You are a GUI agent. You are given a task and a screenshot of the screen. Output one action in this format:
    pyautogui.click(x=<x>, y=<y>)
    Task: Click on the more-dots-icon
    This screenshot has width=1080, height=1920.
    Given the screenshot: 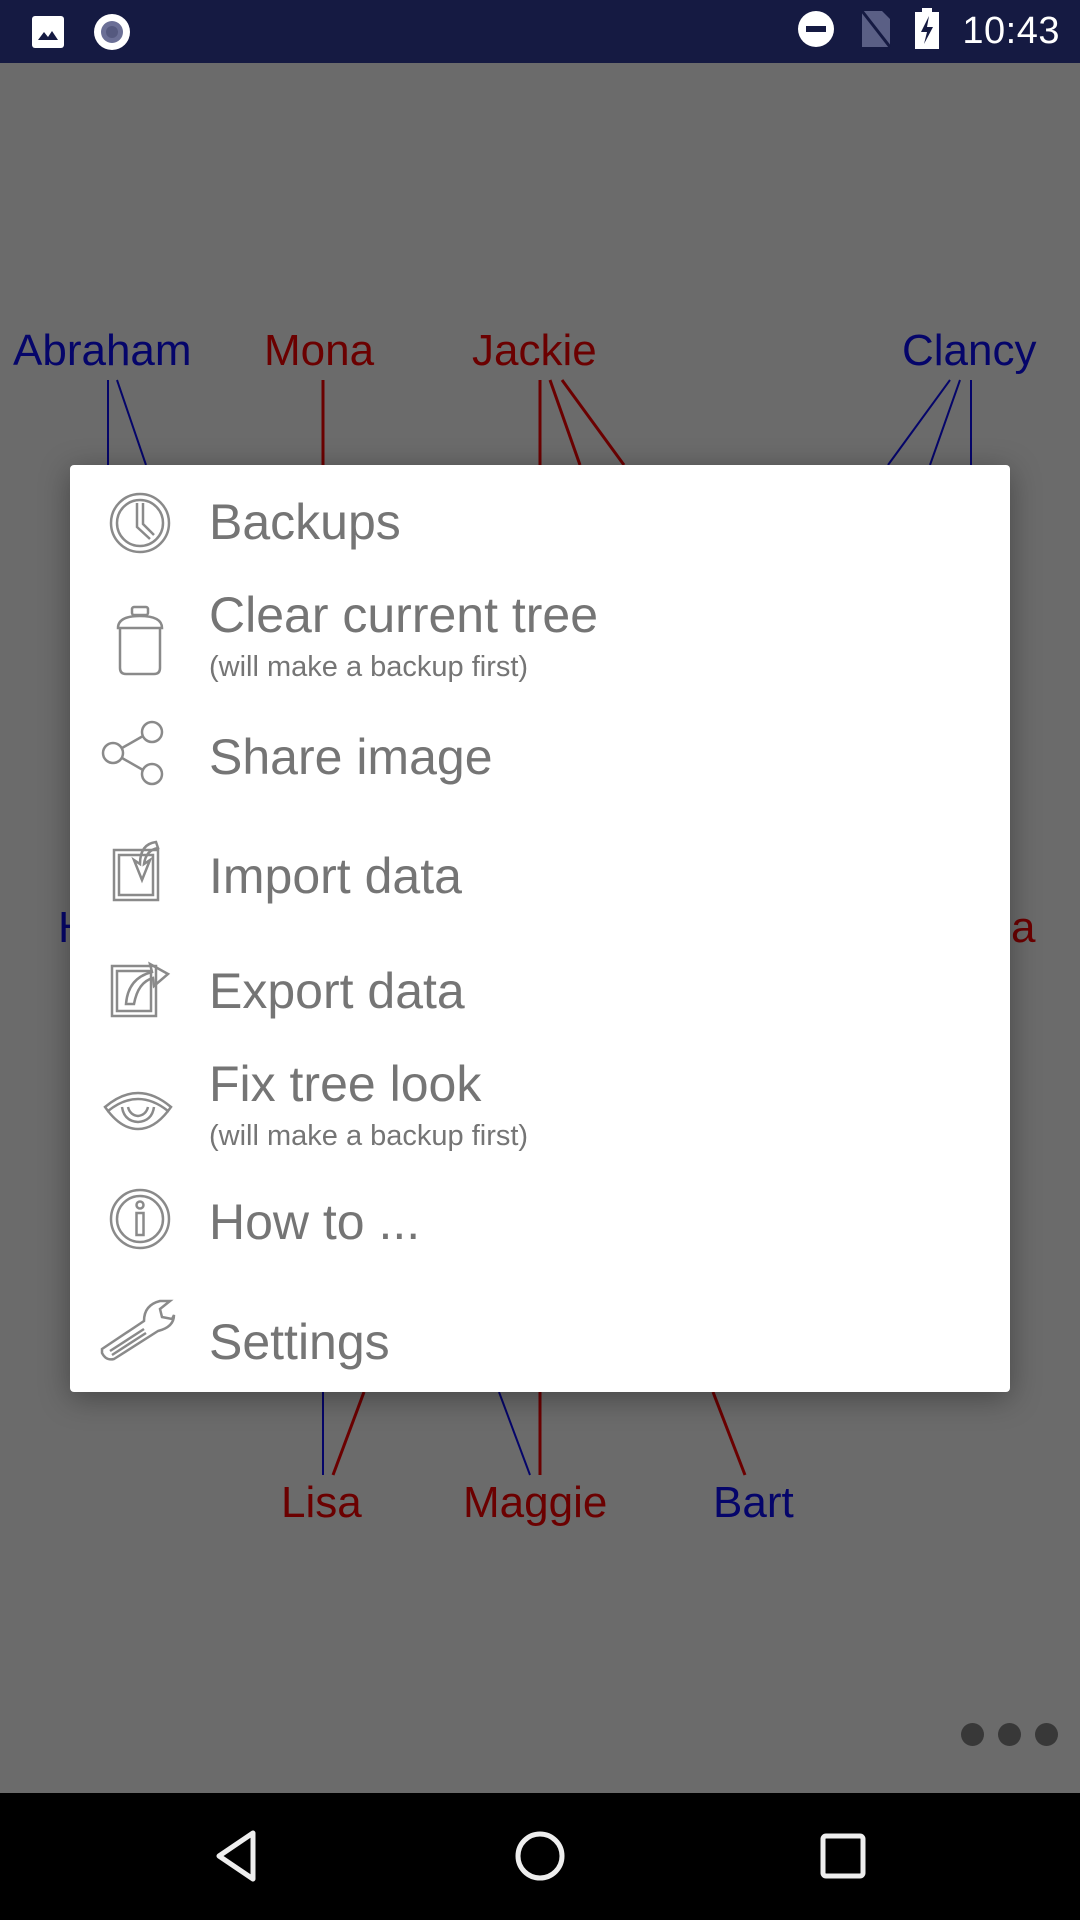 What is the action you would take?
    pyautogui.click(x=1009, y=1734)
    